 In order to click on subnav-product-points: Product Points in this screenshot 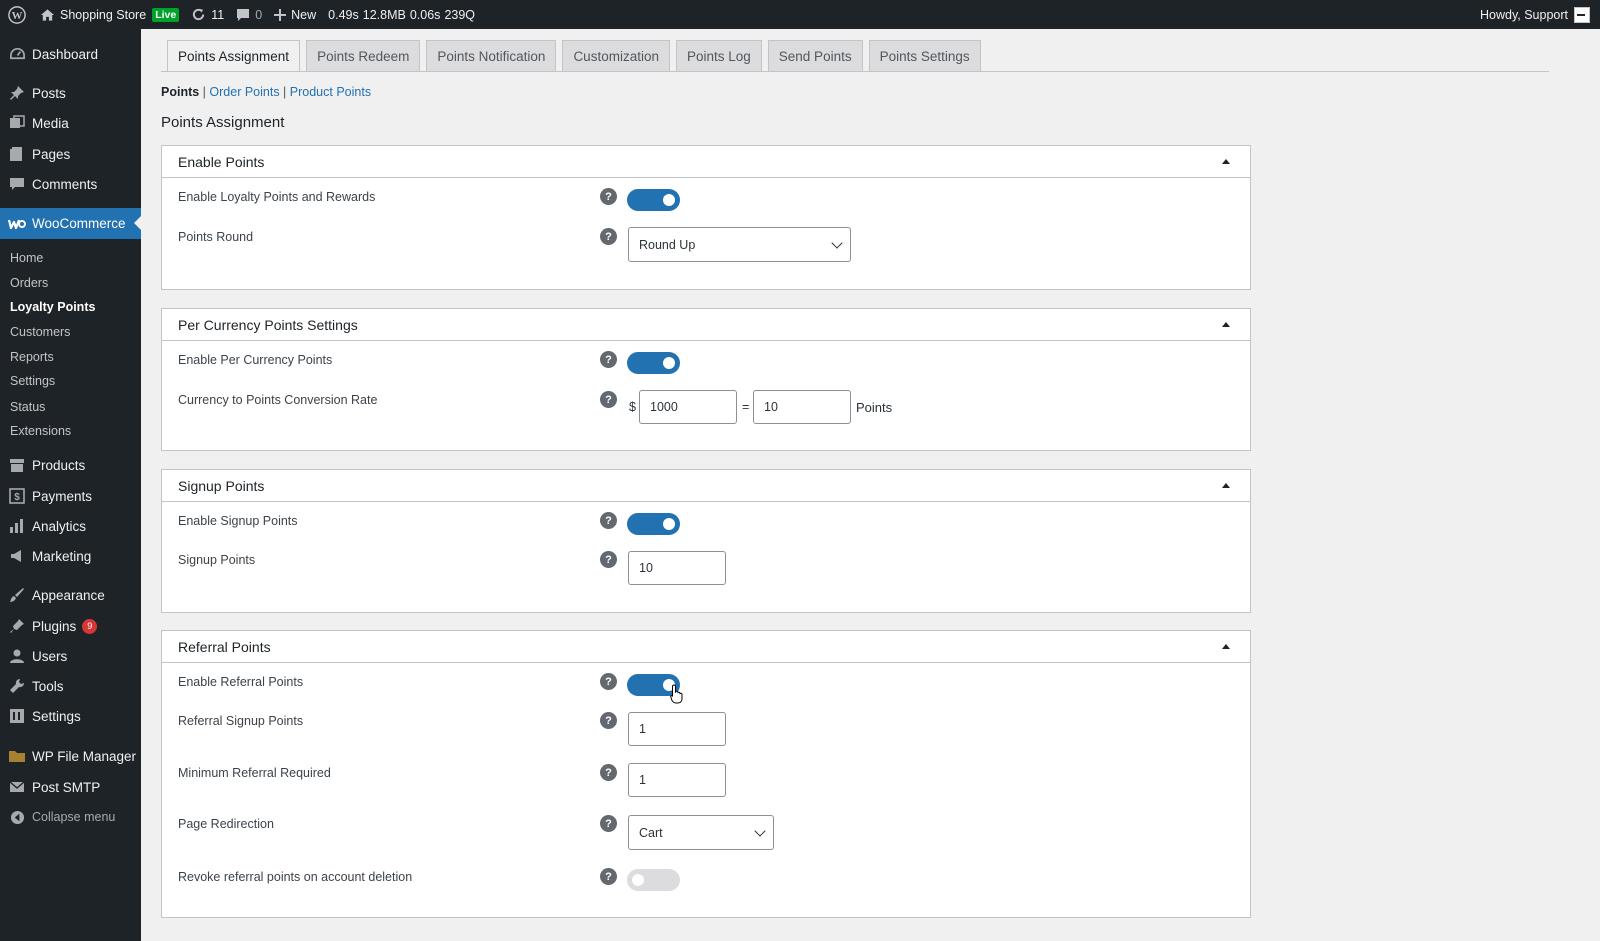, I will do `click(330, 92)`.